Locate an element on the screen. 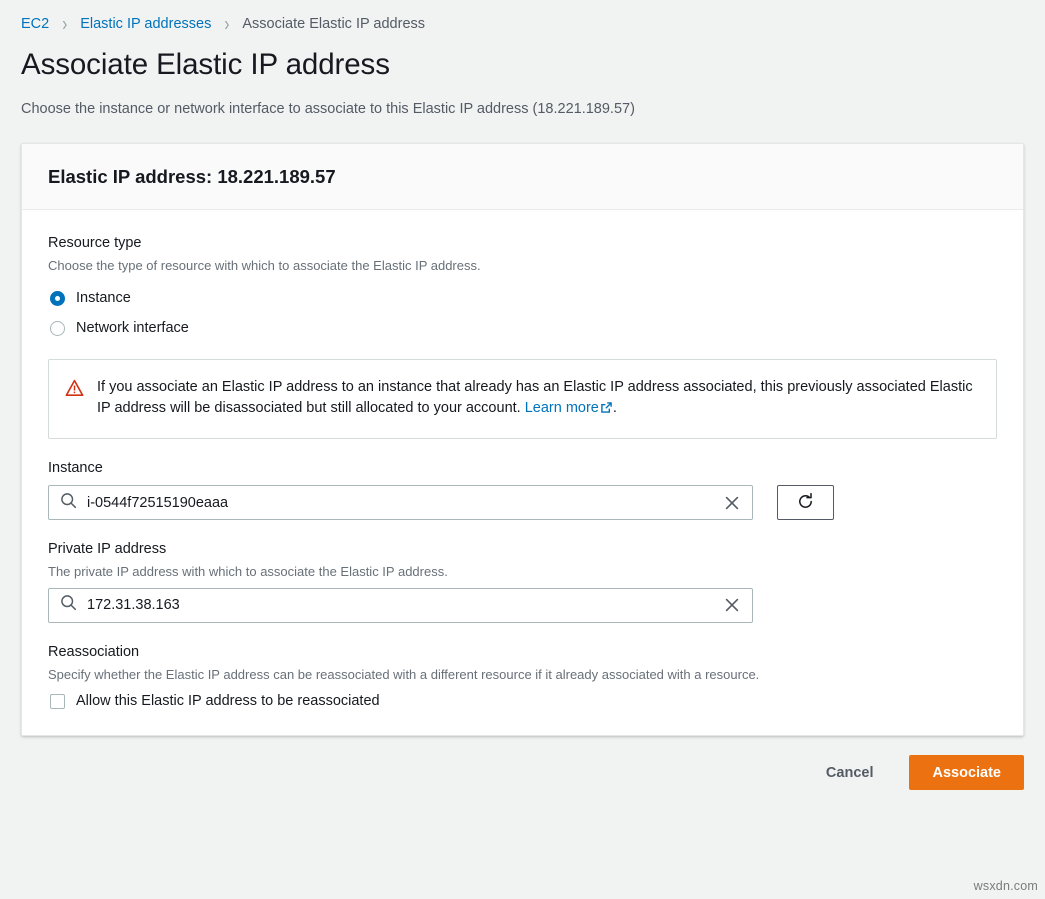 The height and width of the screenshot is (899, 1045). instance-input-row: i-0544f72515190eaaa is located at coordinates (522, 503).